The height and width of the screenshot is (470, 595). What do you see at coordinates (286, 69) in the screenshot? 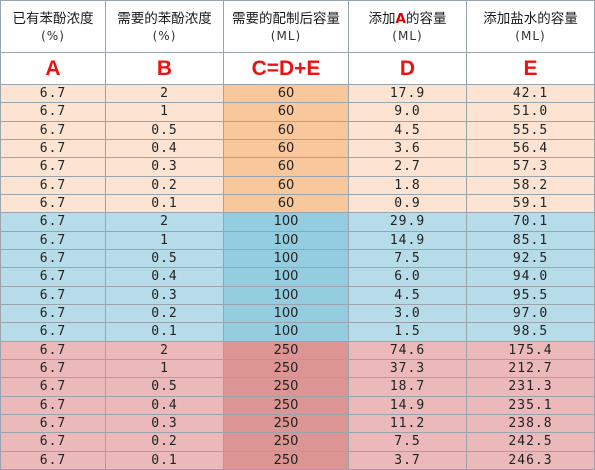
I see `letter-cell-c: C=D+E` at bounding box center [286, 69].